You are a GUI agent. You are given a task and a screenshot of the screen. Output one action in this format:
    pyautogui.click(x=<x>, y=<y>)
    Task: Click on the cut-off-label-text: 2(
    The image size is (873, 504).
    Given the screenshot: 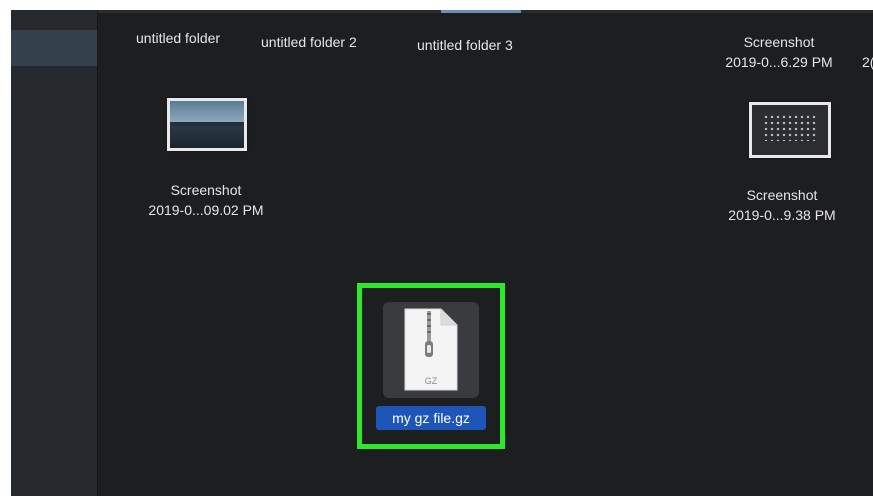 What is the action you would take?
    pyautogui.click(x=867, y=62)
    